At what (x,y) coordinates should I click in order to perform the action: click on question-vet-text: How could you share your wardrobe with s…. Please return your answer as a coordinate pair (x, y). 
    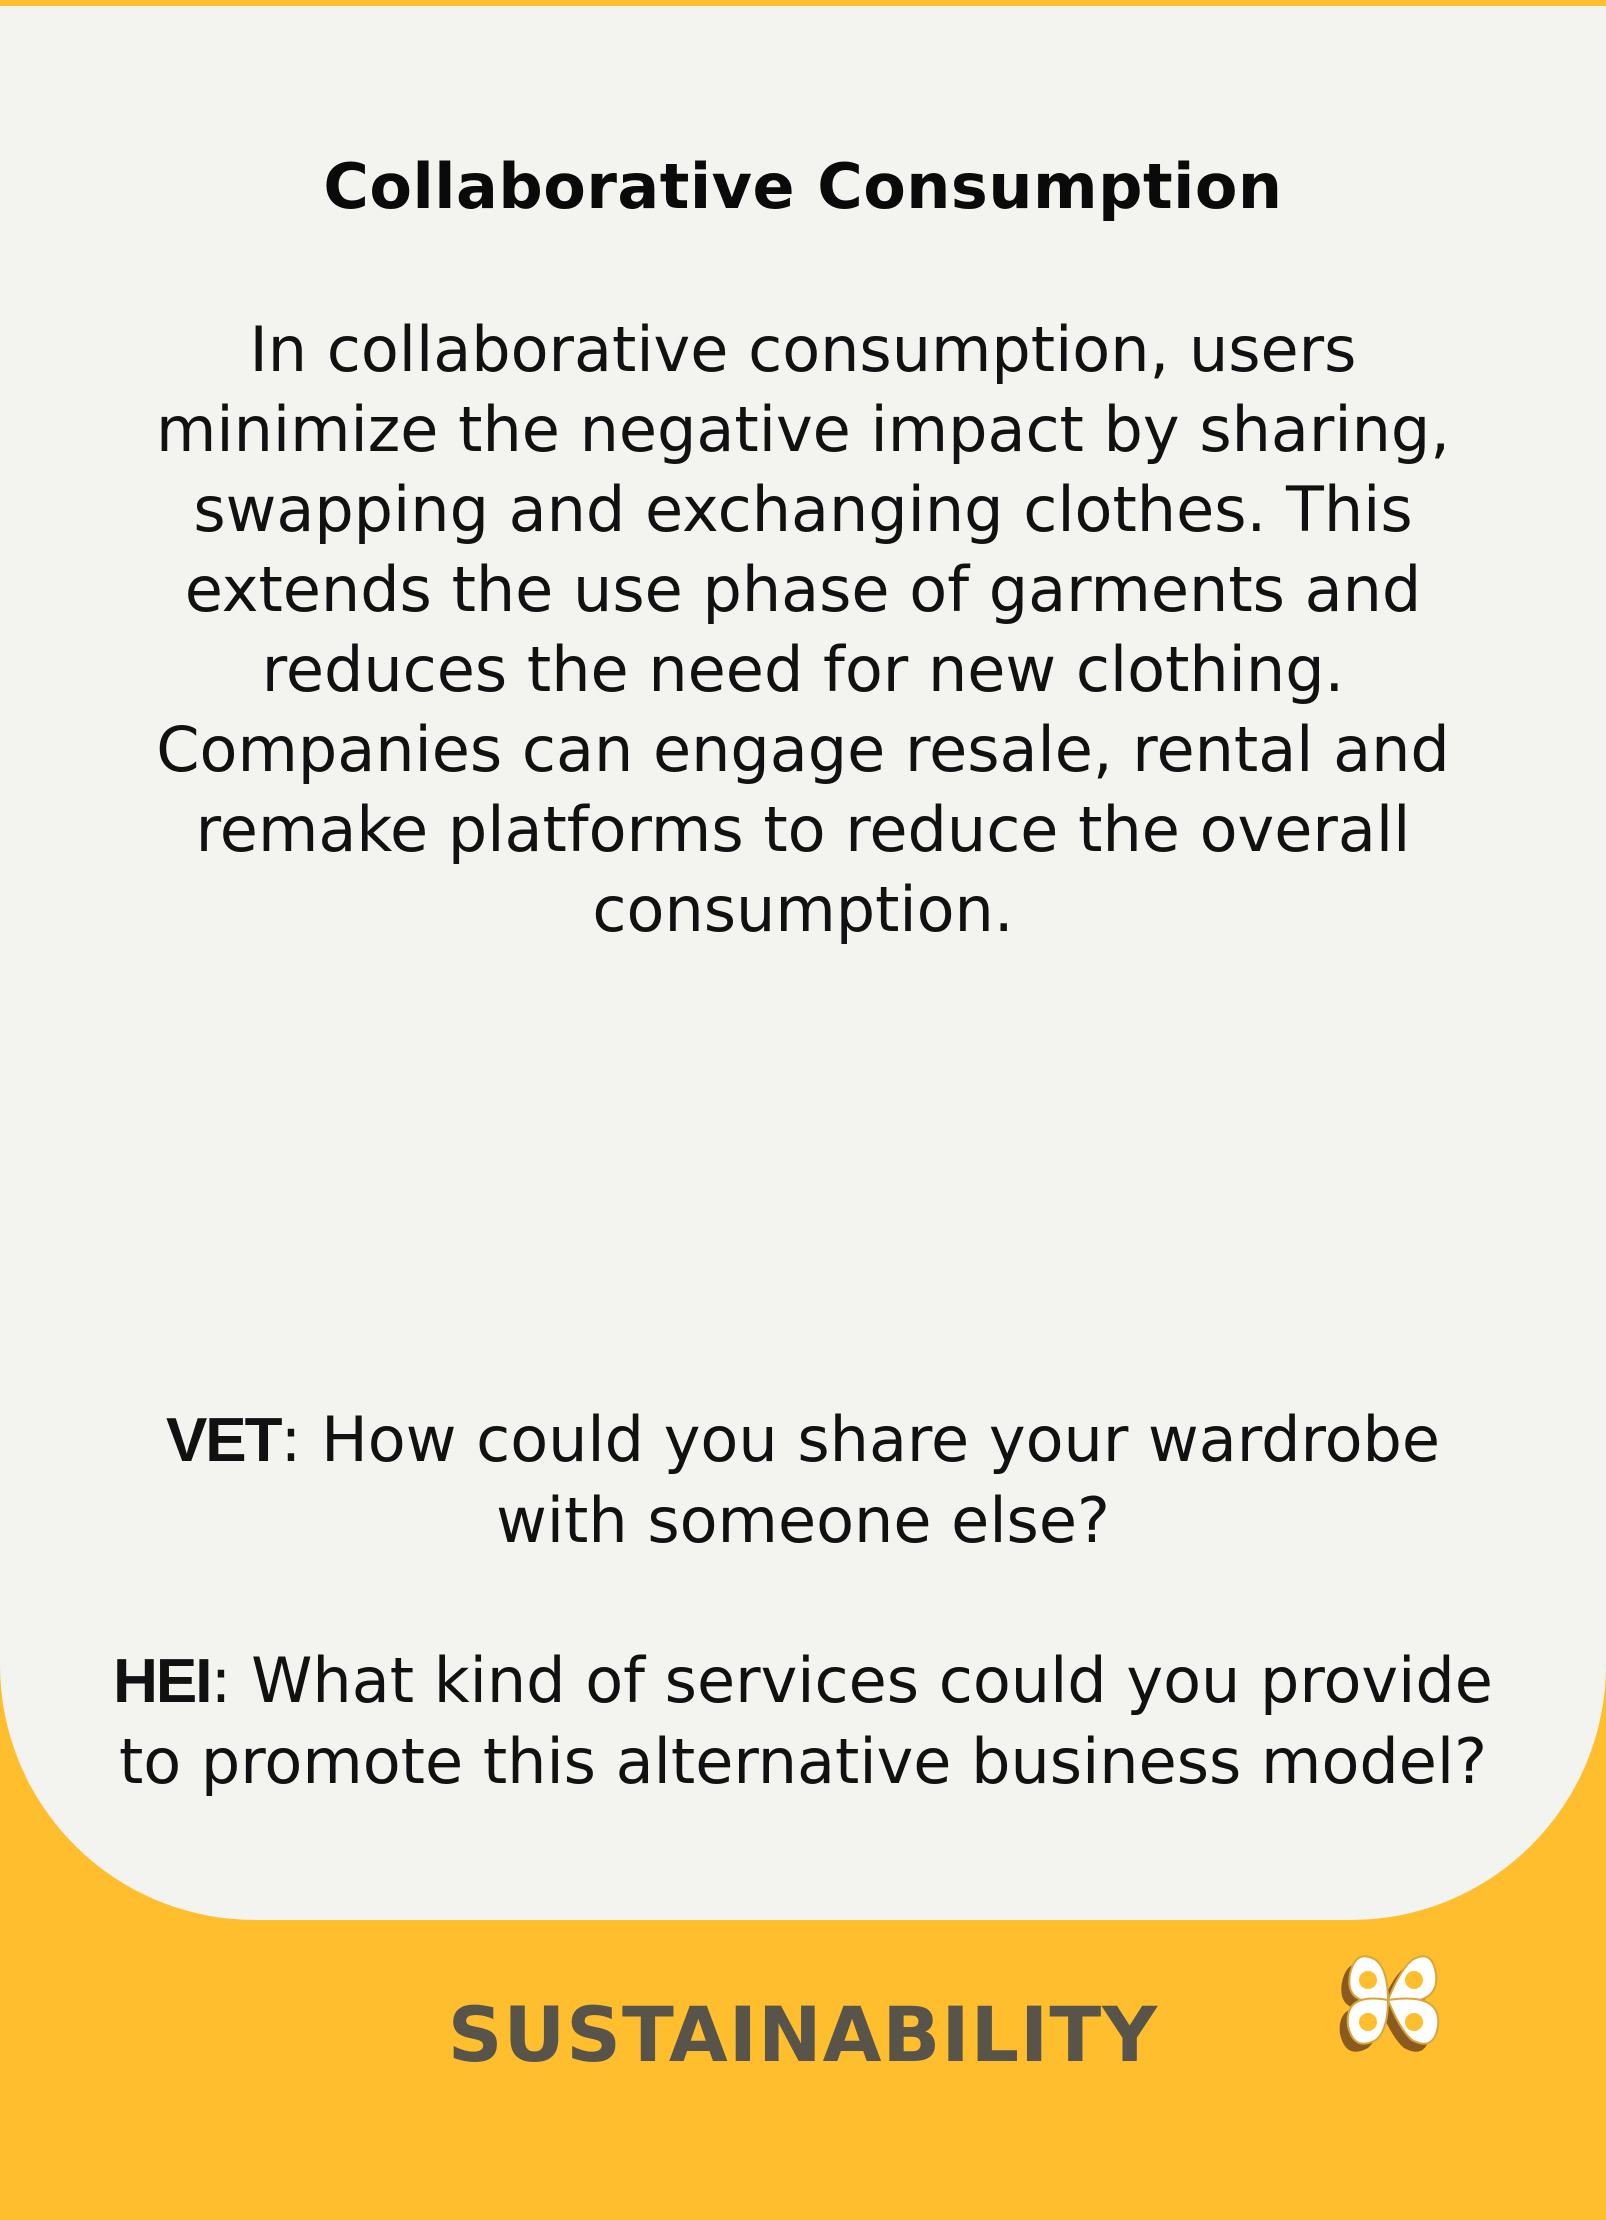
    Looking at the image, I should click on (881, 1480).